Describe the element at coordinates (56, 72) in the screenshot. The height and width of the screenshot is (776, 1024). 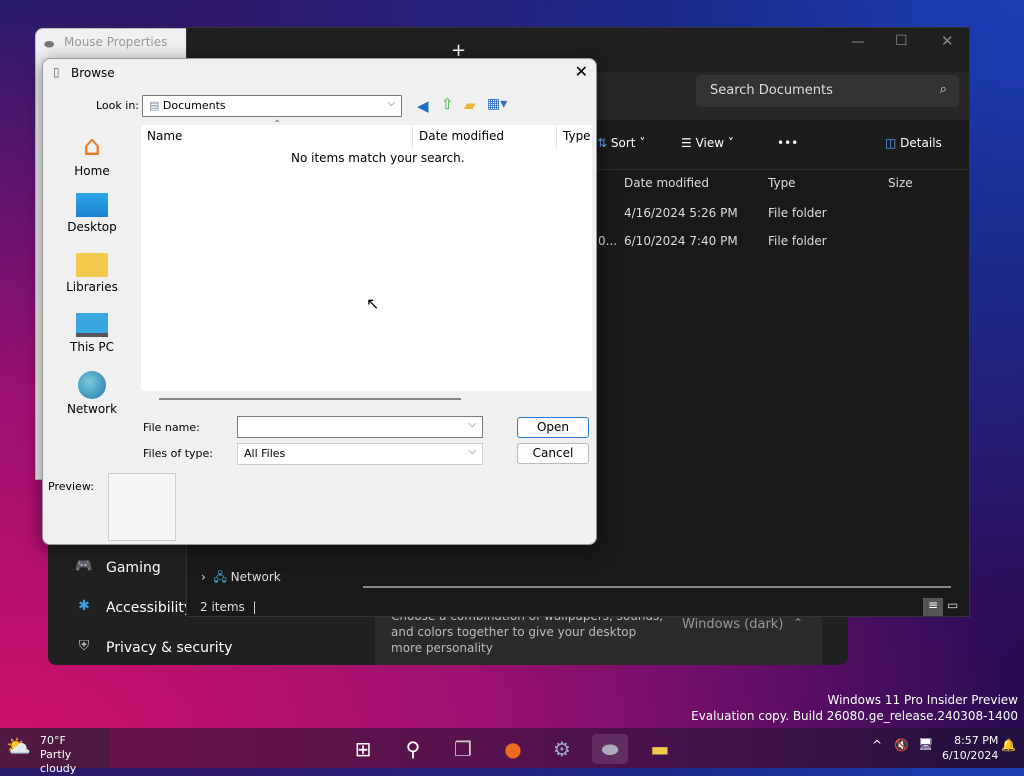
I see `mouse-icon: ▯` at that location.